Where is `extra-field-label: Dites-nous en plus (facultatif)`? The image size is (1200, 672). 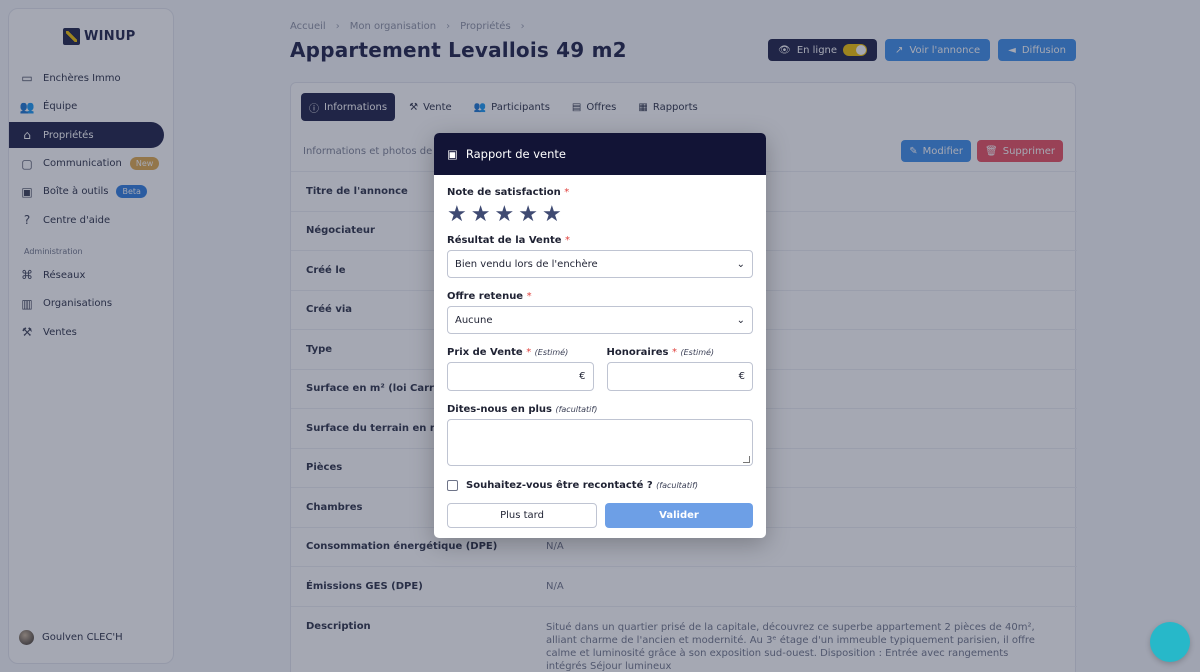
extra-field-label: Dites-nous en plus (facultatif) is located at coordinates (600, 409).